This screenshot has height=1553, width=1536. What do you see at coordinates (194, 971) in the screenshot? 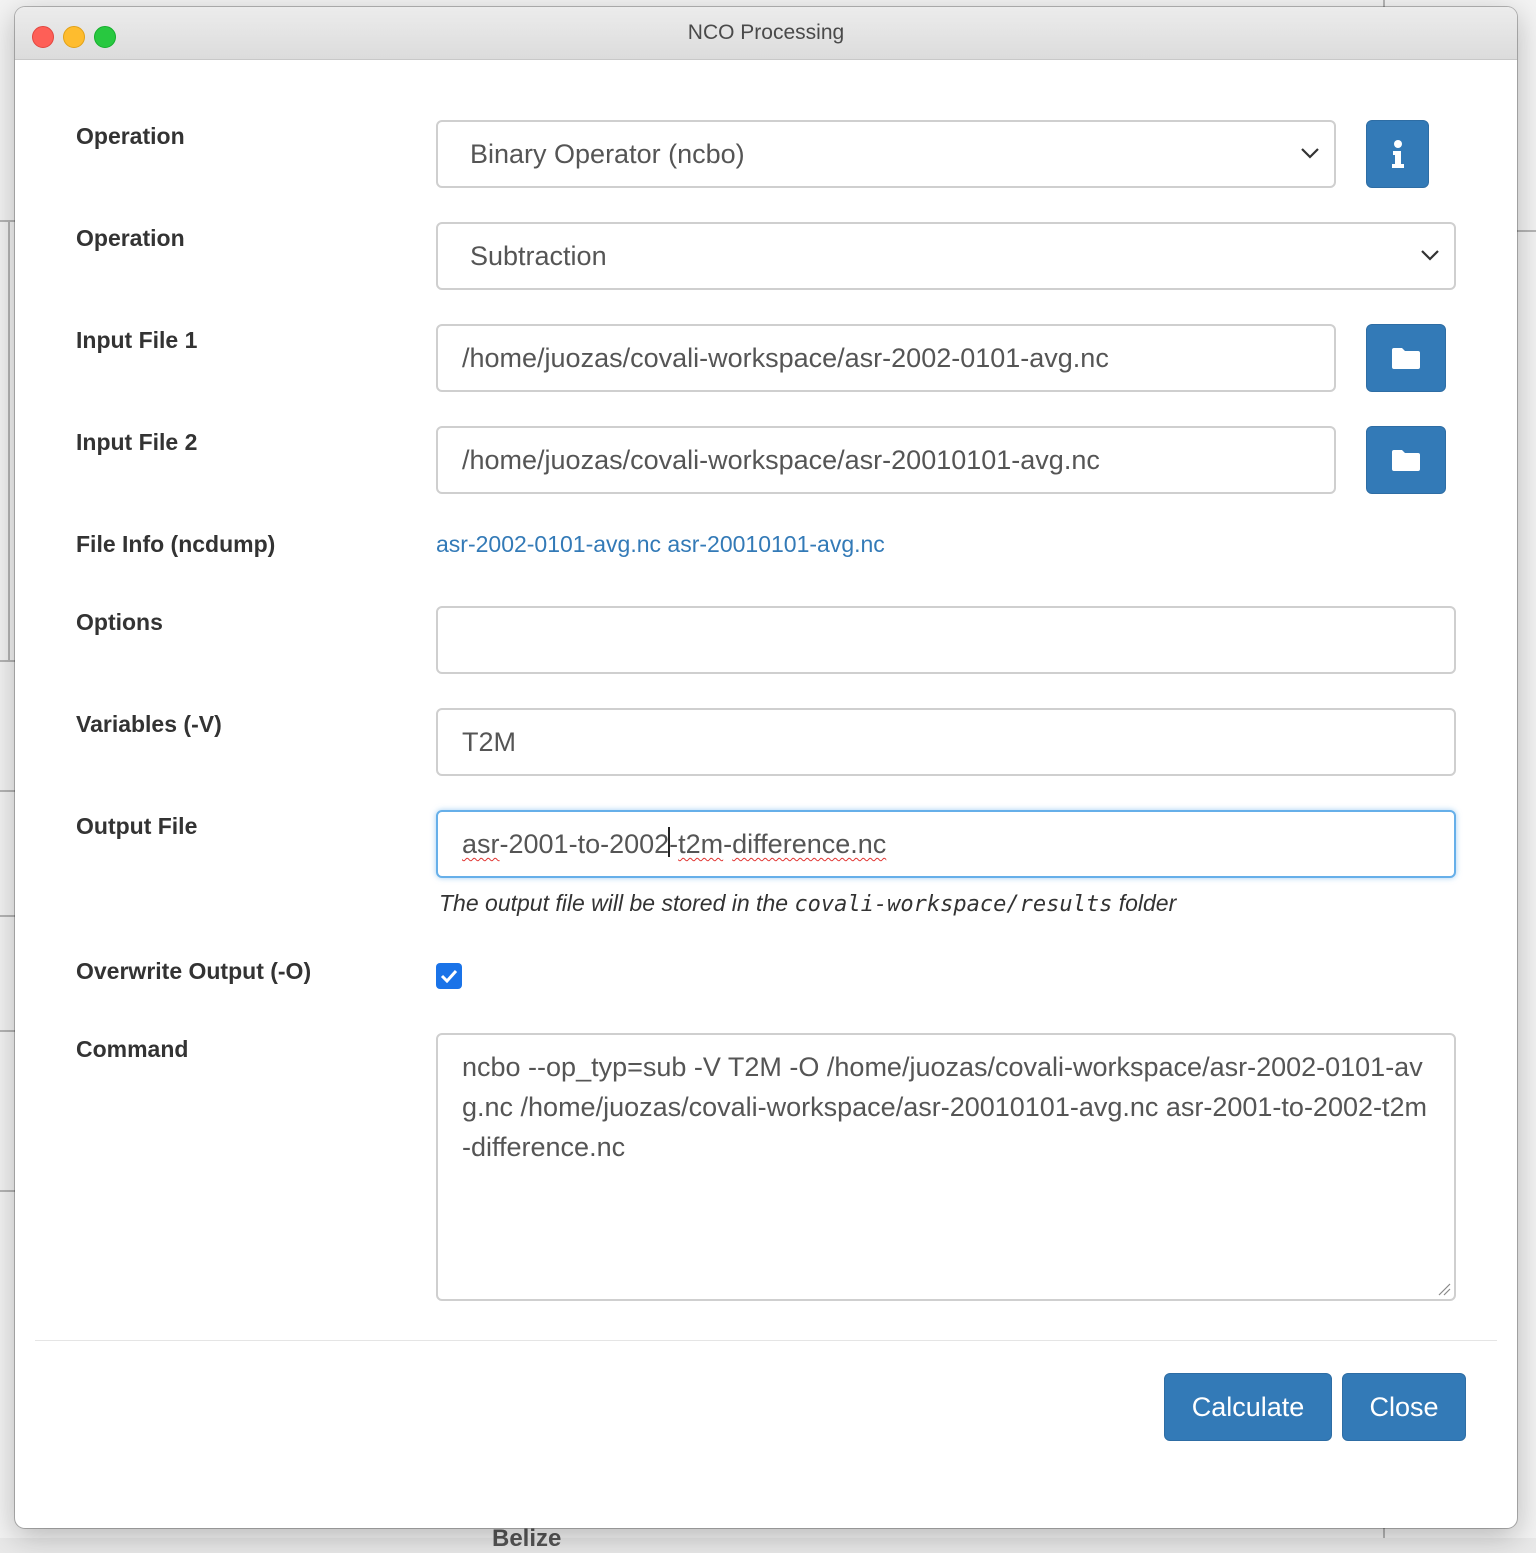
I see `overwrite-label: Overwrite Output (-O)` at bounding box center [194, 971].